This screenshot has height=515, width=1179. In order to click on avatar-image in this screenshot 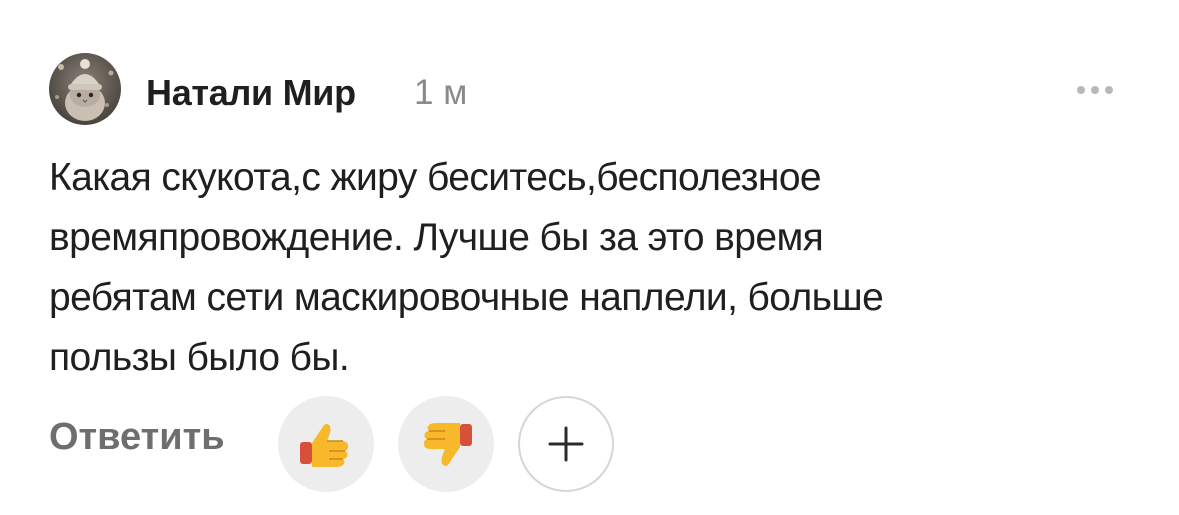, I will do `click(85, 89)`.